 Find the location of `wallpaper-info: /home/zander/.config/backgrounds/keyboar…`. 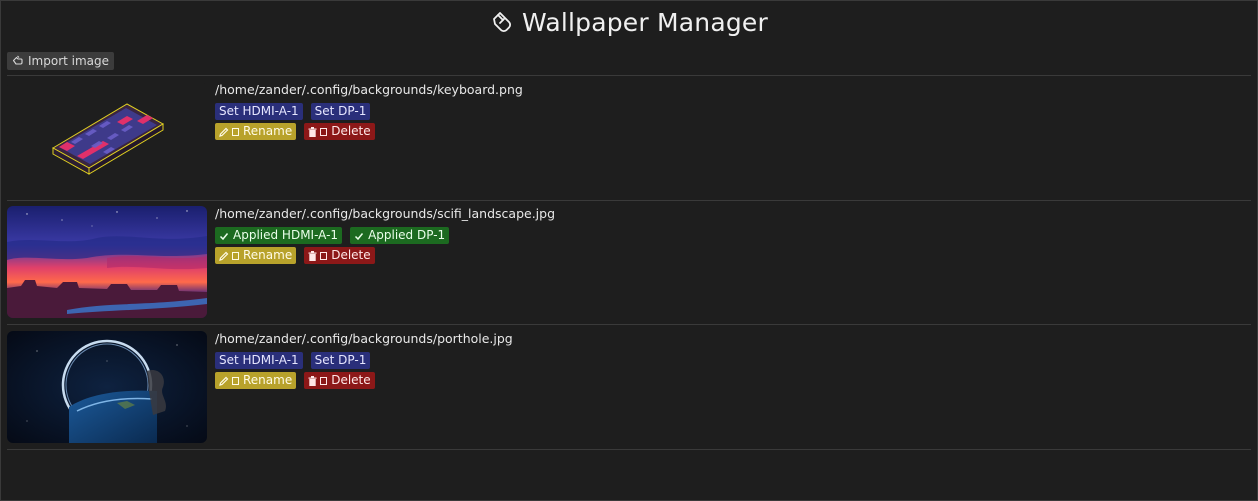

wallpaper-info: /home/zander/.config/backgrounds/keyboar… is located at coordinates (733, 111).